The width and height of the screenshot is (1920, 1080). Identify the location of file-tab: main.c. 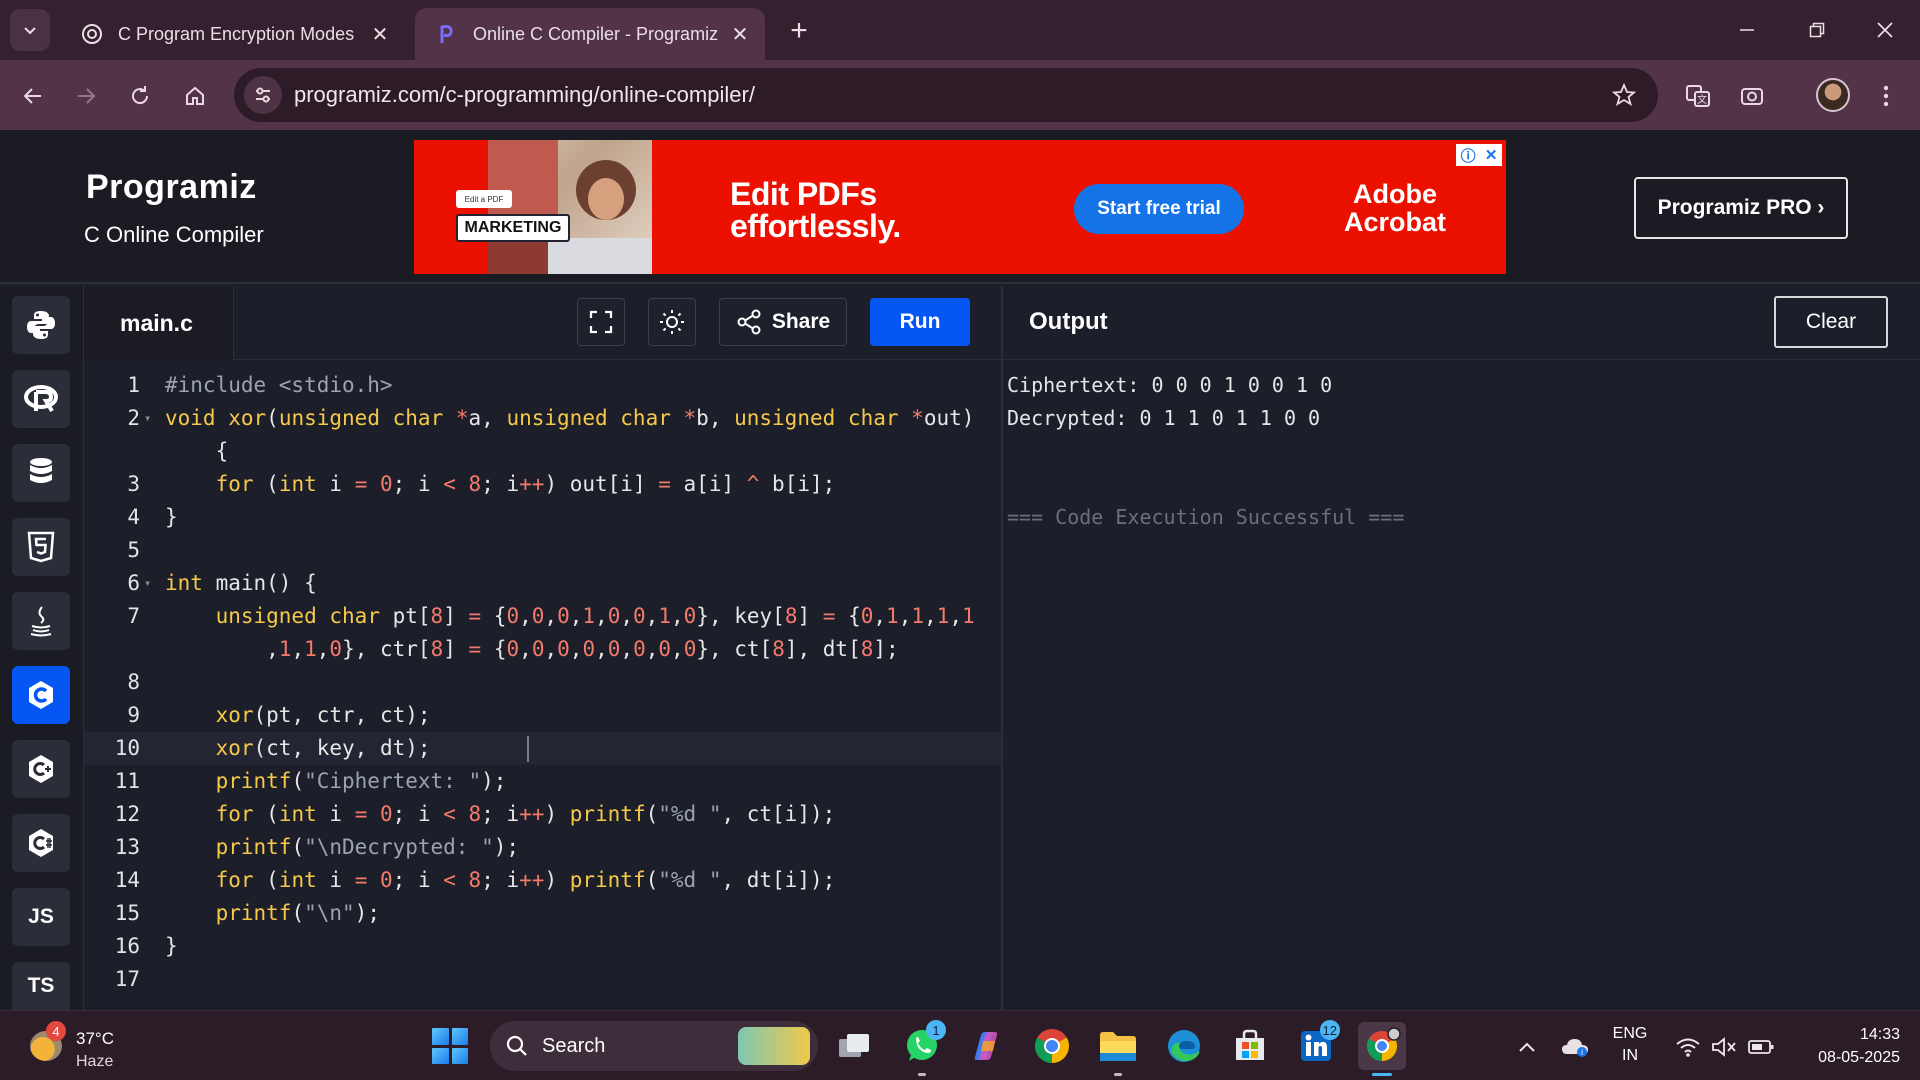
(159, 323).